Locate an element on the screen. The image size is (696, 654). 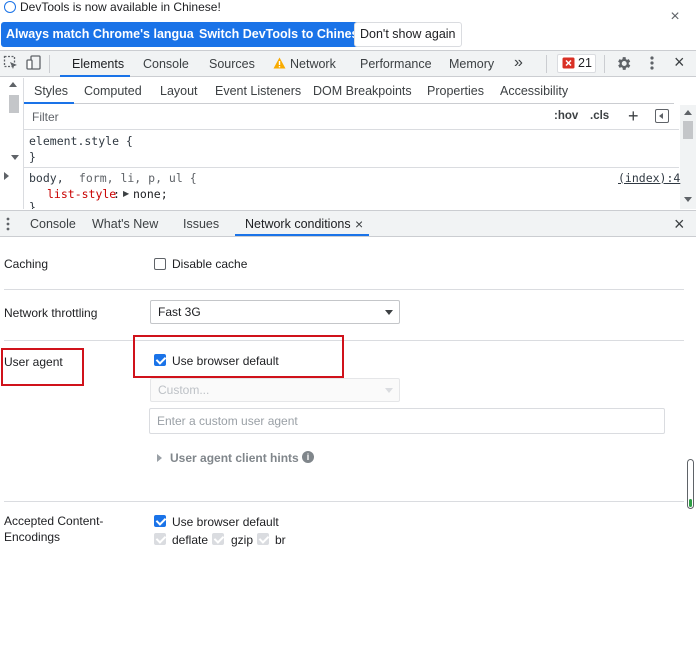
css-property-name: list-style is located at coordinates (81, 194).